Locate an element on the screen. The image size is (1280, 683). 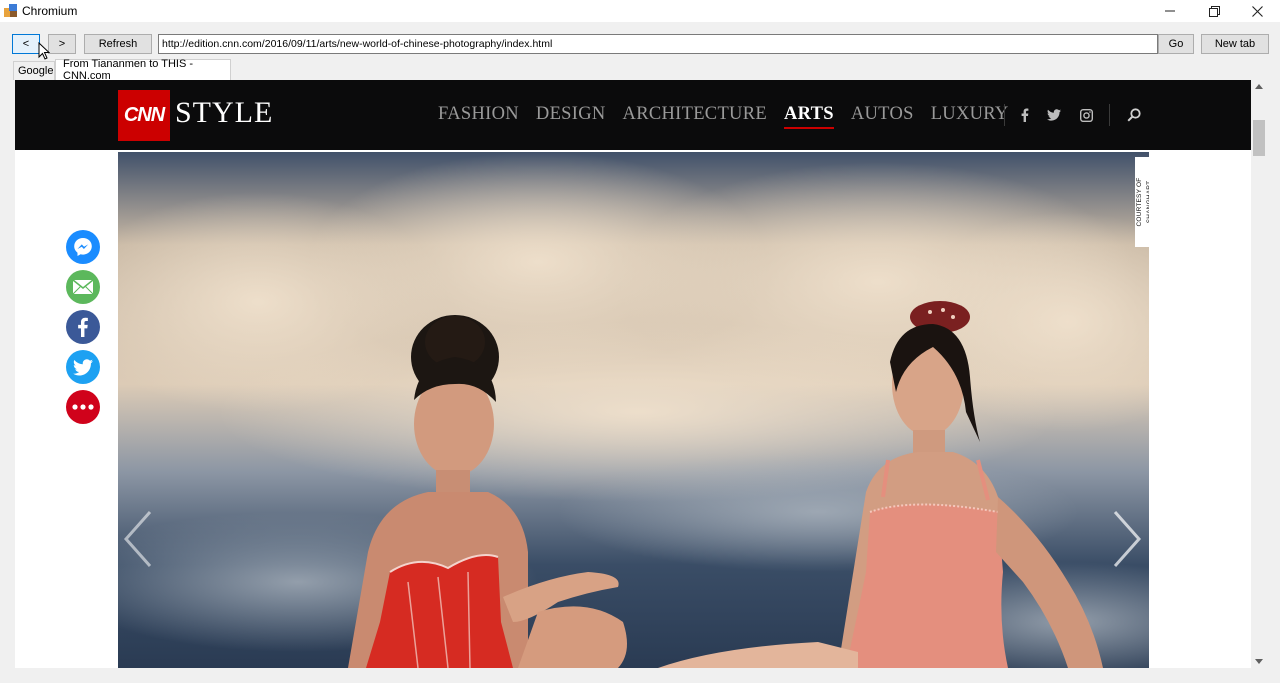
more-icon is located at coordinates (83, 407).